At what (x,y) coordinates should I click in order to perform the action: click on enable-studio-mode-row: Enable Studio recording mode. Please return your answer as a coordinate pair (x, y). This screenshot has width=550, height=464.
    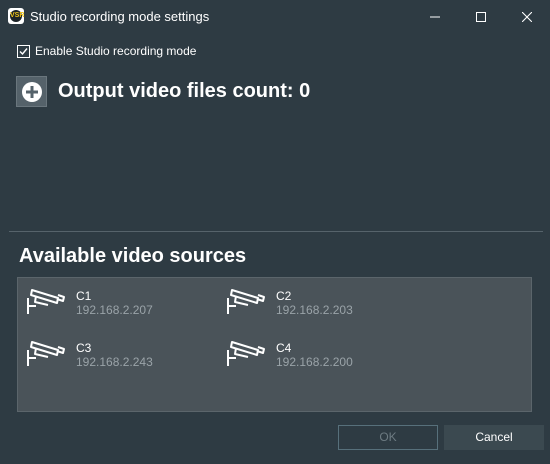
    Looking at the image, I should click on (106, 51).